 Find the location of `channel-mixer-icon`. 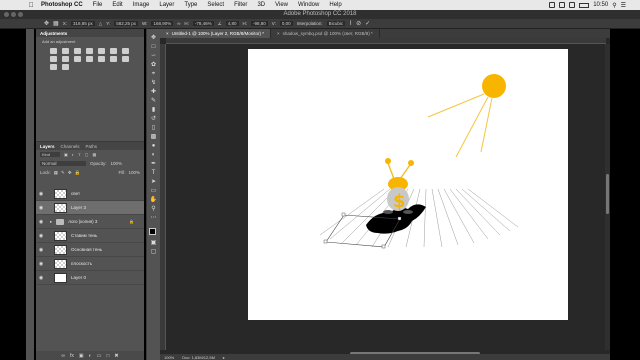

channel-mixer-icon is located at coordinates (77, 59).